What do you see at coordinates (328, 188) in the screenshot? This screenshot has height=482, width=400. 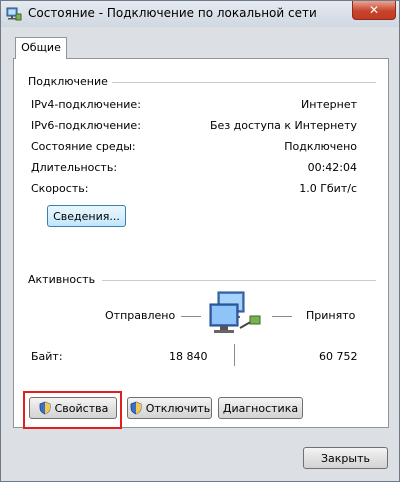 I see `speed-value: 1.0 Гбит/с` at bounding box center [328, 188].